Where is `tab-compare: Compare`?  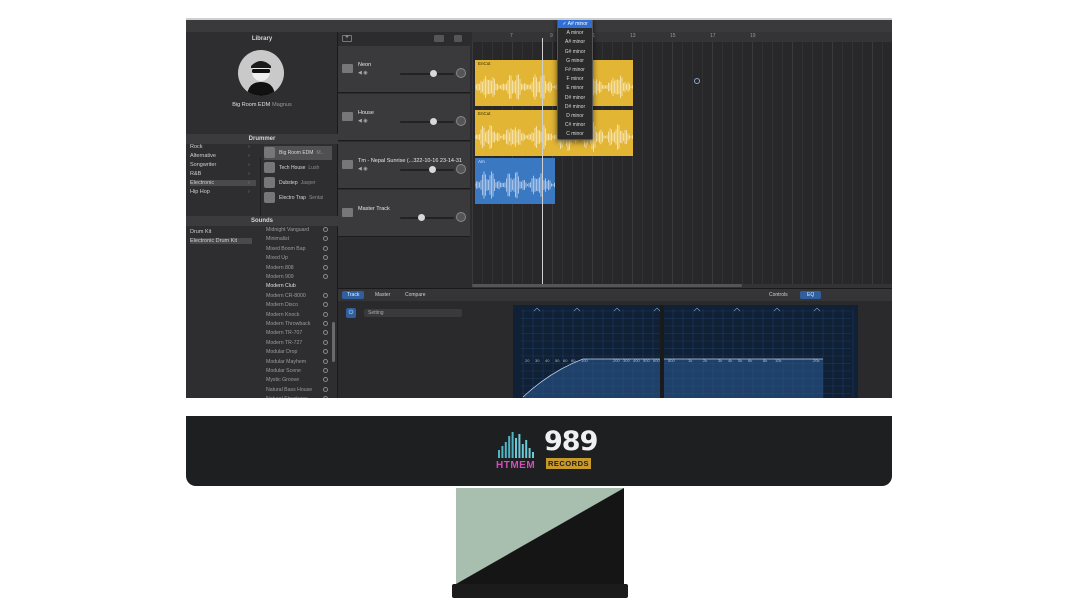 tab-compare: Compare is located at coordinates (415, 295).